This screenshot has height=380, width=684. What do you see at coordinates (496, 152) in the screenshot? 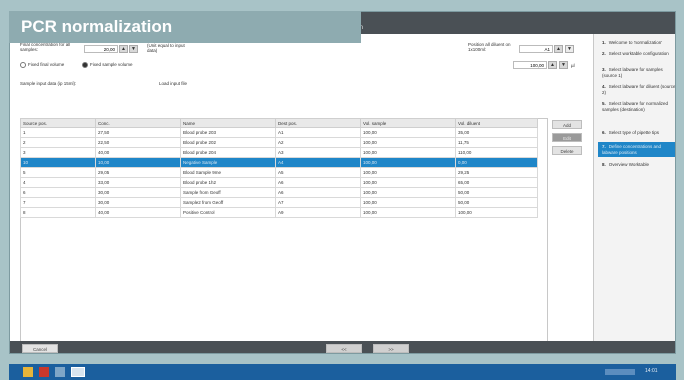
I see `cell-vol-diluent: 110,00` at bounding box center [496, 152].